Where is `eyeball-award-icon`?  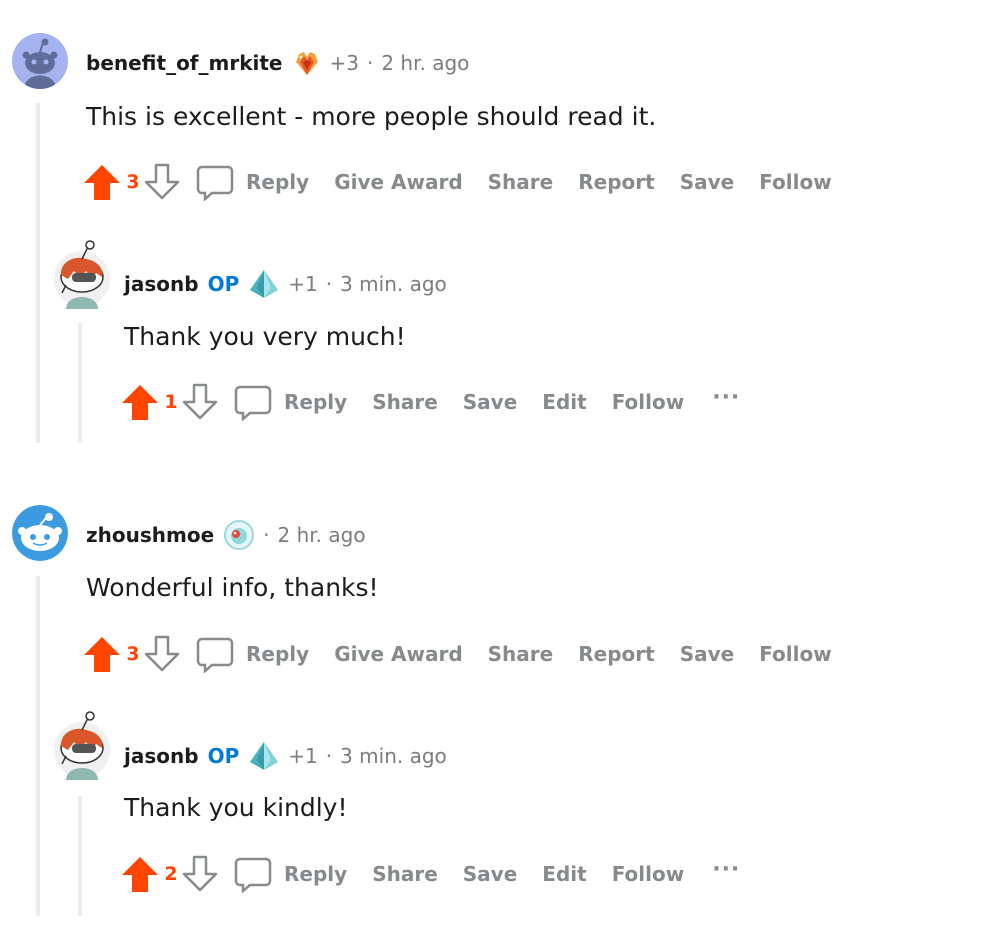
eyeball-award-icon is located at coordinates (239, 535).